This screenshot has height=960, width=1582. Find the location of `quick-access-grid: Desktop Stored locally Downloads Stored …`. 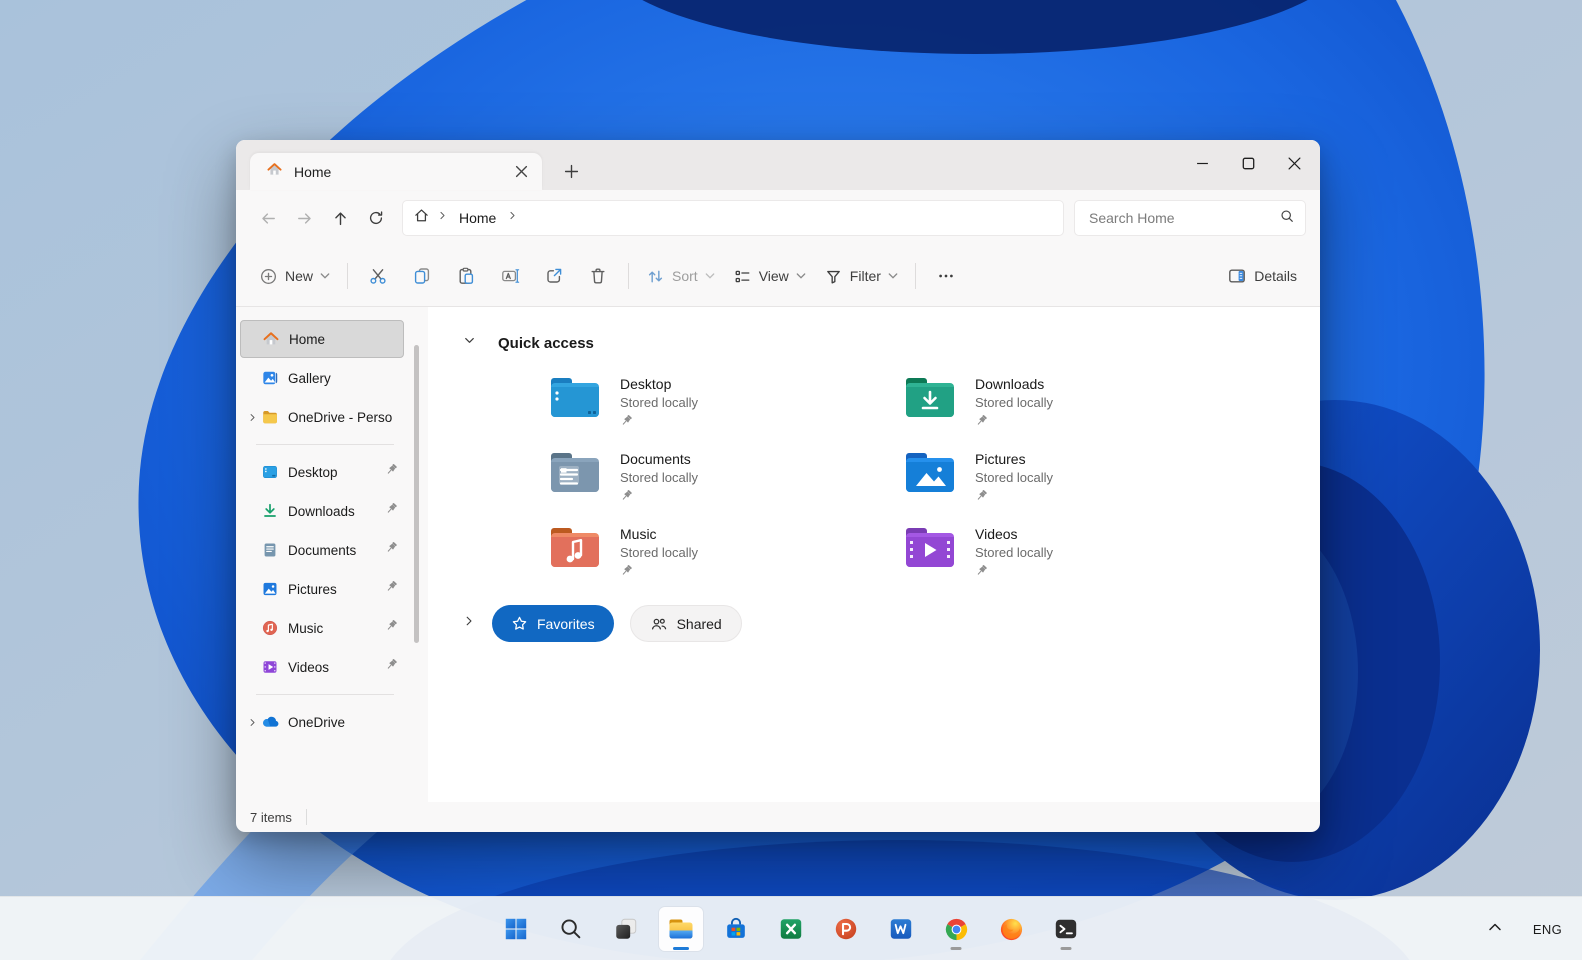

quick-access-grid: Desktop Stored locally Downloads Stored … is located at coordinates (934, 477).